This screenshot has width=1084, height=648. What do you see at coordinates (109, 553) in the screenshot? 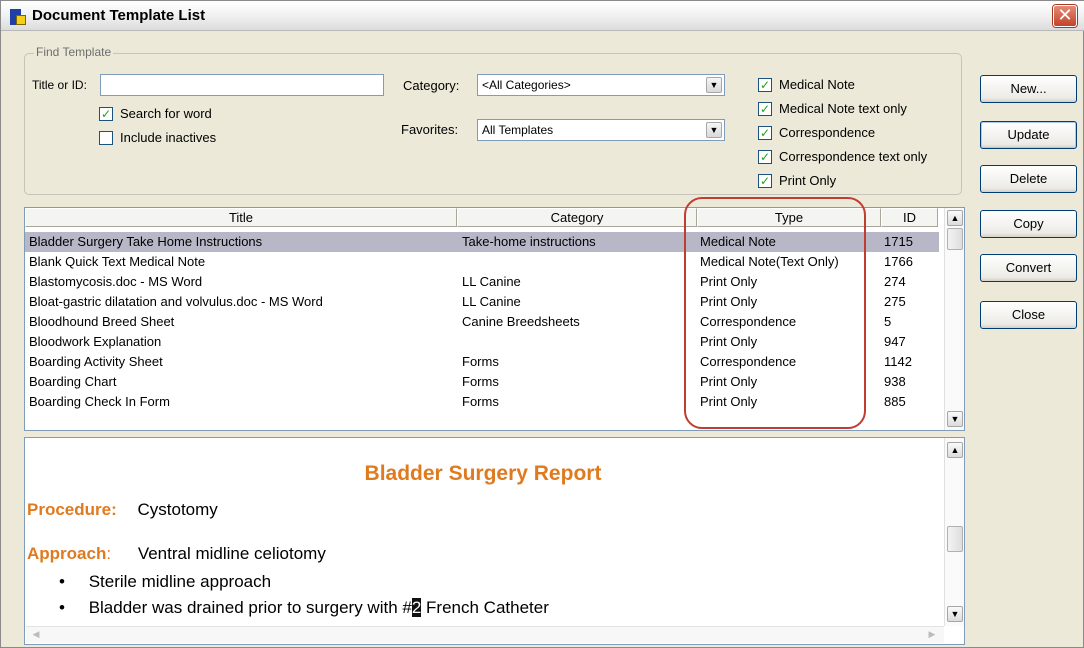
I see `approach-colon: :` at bounding box center [109, 553].